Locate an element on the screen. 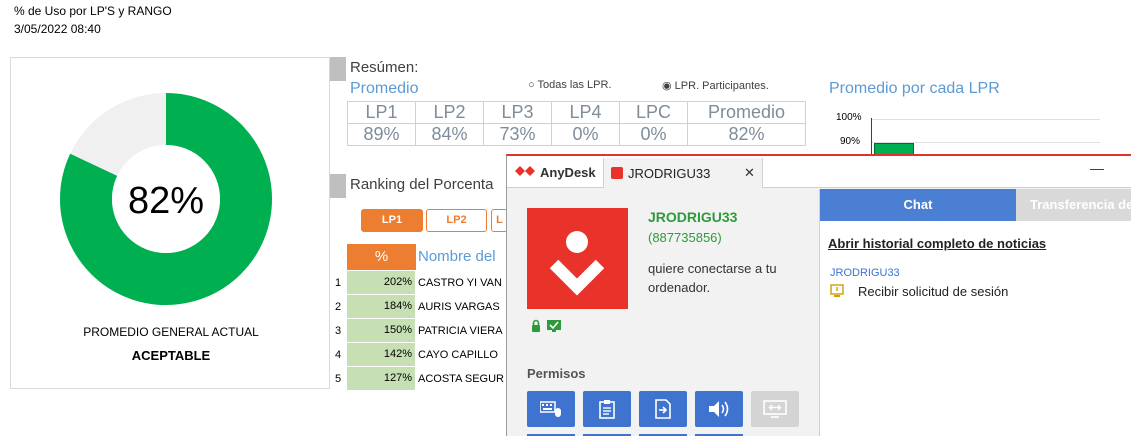 This screenshot has width=1131, height=436. report-date: 3/05/2022 08:40 is located at coordinates (57, 29).